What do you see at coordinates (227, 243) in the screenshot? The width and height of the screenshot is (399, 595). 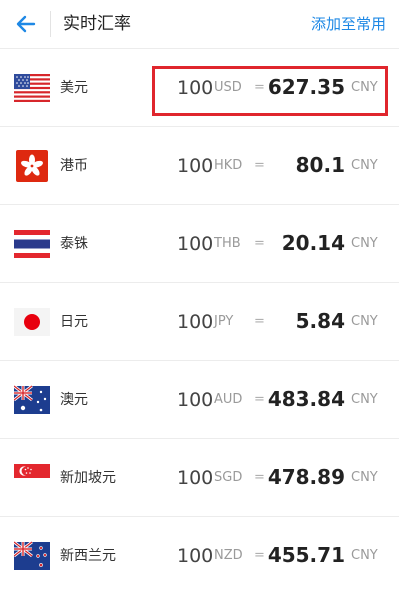 I see `currency-code: THB` at bounding box center [227, 243].